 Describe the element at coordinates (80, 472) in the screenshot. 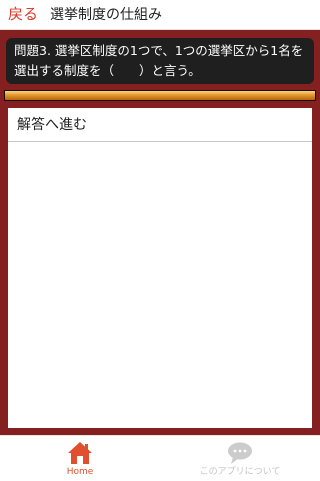

I see `tab-home-label: Home` at that location.